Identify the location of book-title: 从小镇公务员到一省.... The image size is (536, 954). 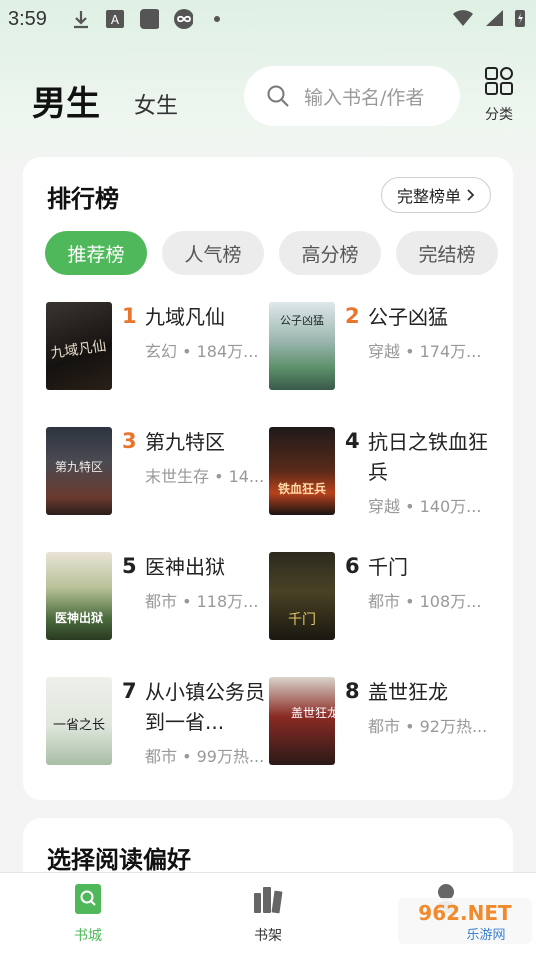
(205, 707).